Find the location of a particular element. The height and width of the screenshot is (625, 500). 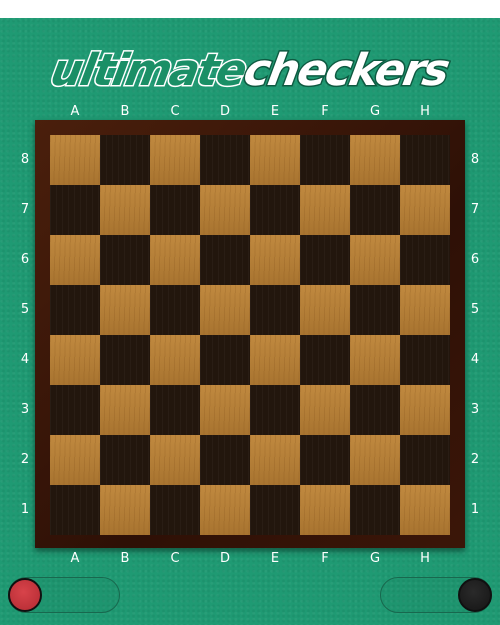

board-square-h8 is located at coordinates (425, 160).